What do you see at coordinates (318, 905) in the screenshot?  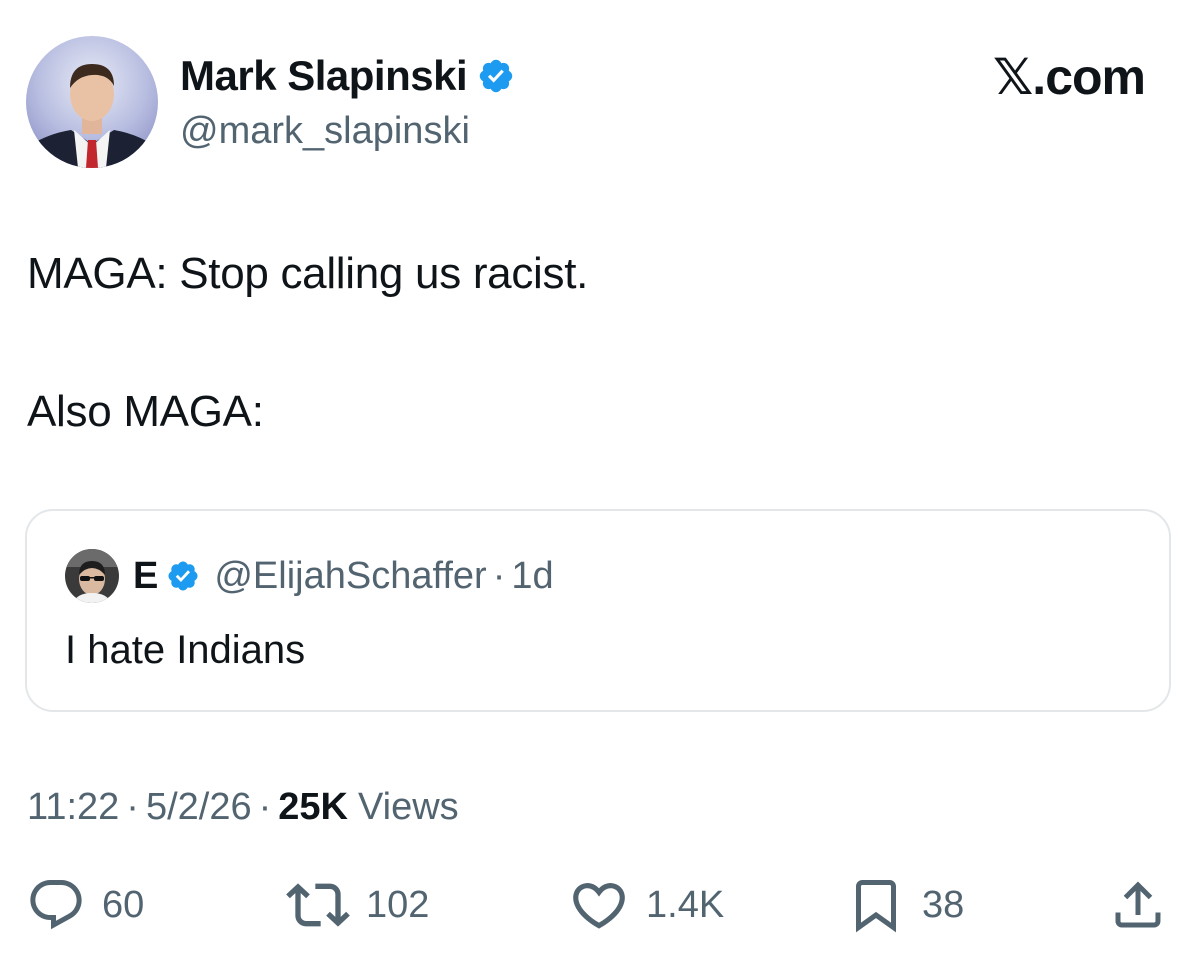 I see `repost-icon` at bounding box center [318, 905].